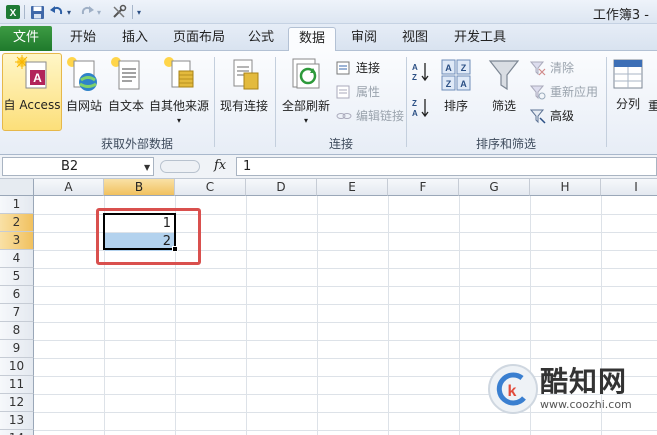 This screenshot has height=435, width=657. What do you see at coordinates (69, 12) in the screenshot?
I see `undo-dropdown: ▾` at bounding box center [69, 12].